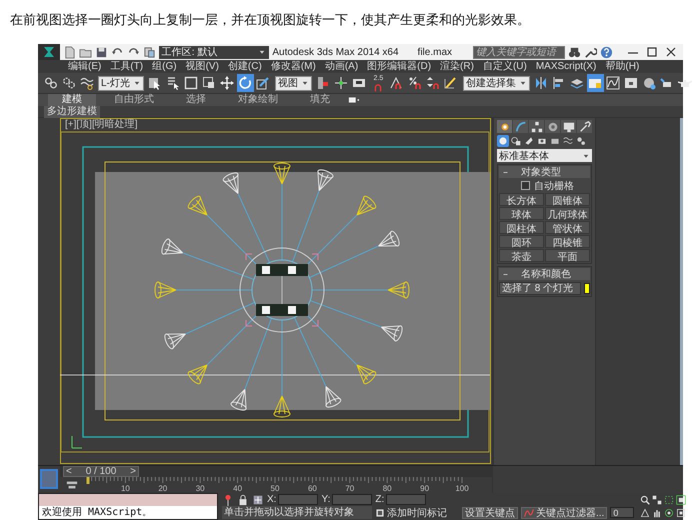 This screenshot has width=693, height=520. What do you see at coordinates (164, 66) in the screenshot?
I see `menu-item: 组(G)` at bounding box center [164, 66].